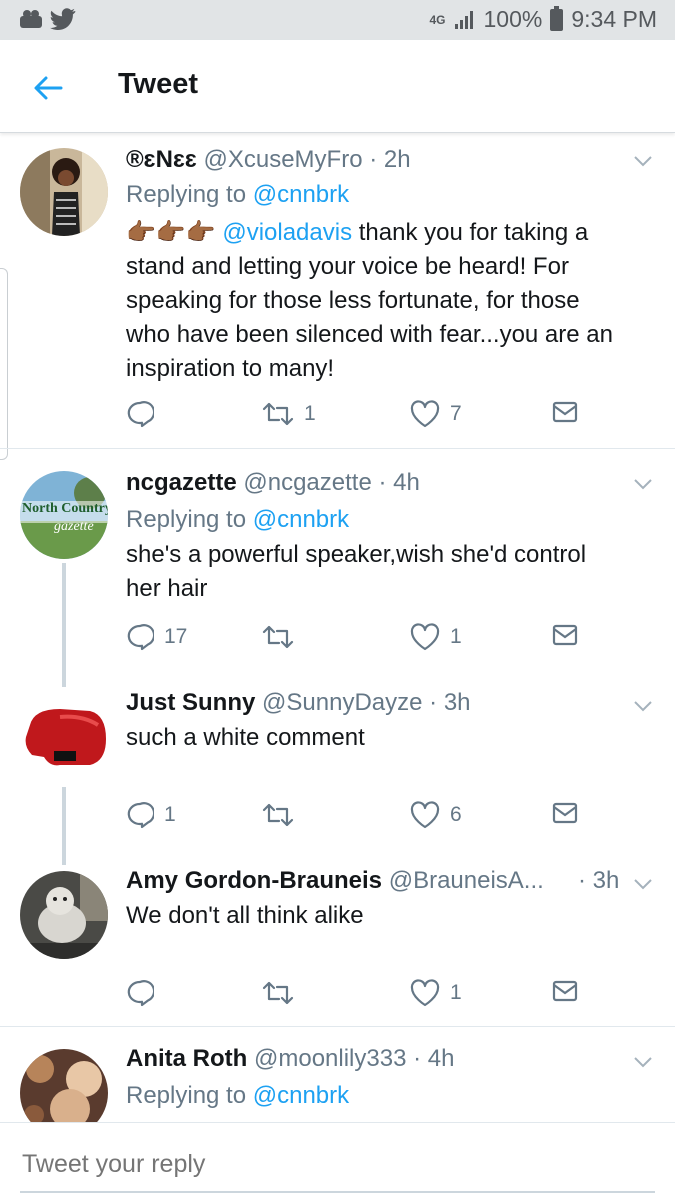  I want to click on game-notification-icon, so click(31, 19).